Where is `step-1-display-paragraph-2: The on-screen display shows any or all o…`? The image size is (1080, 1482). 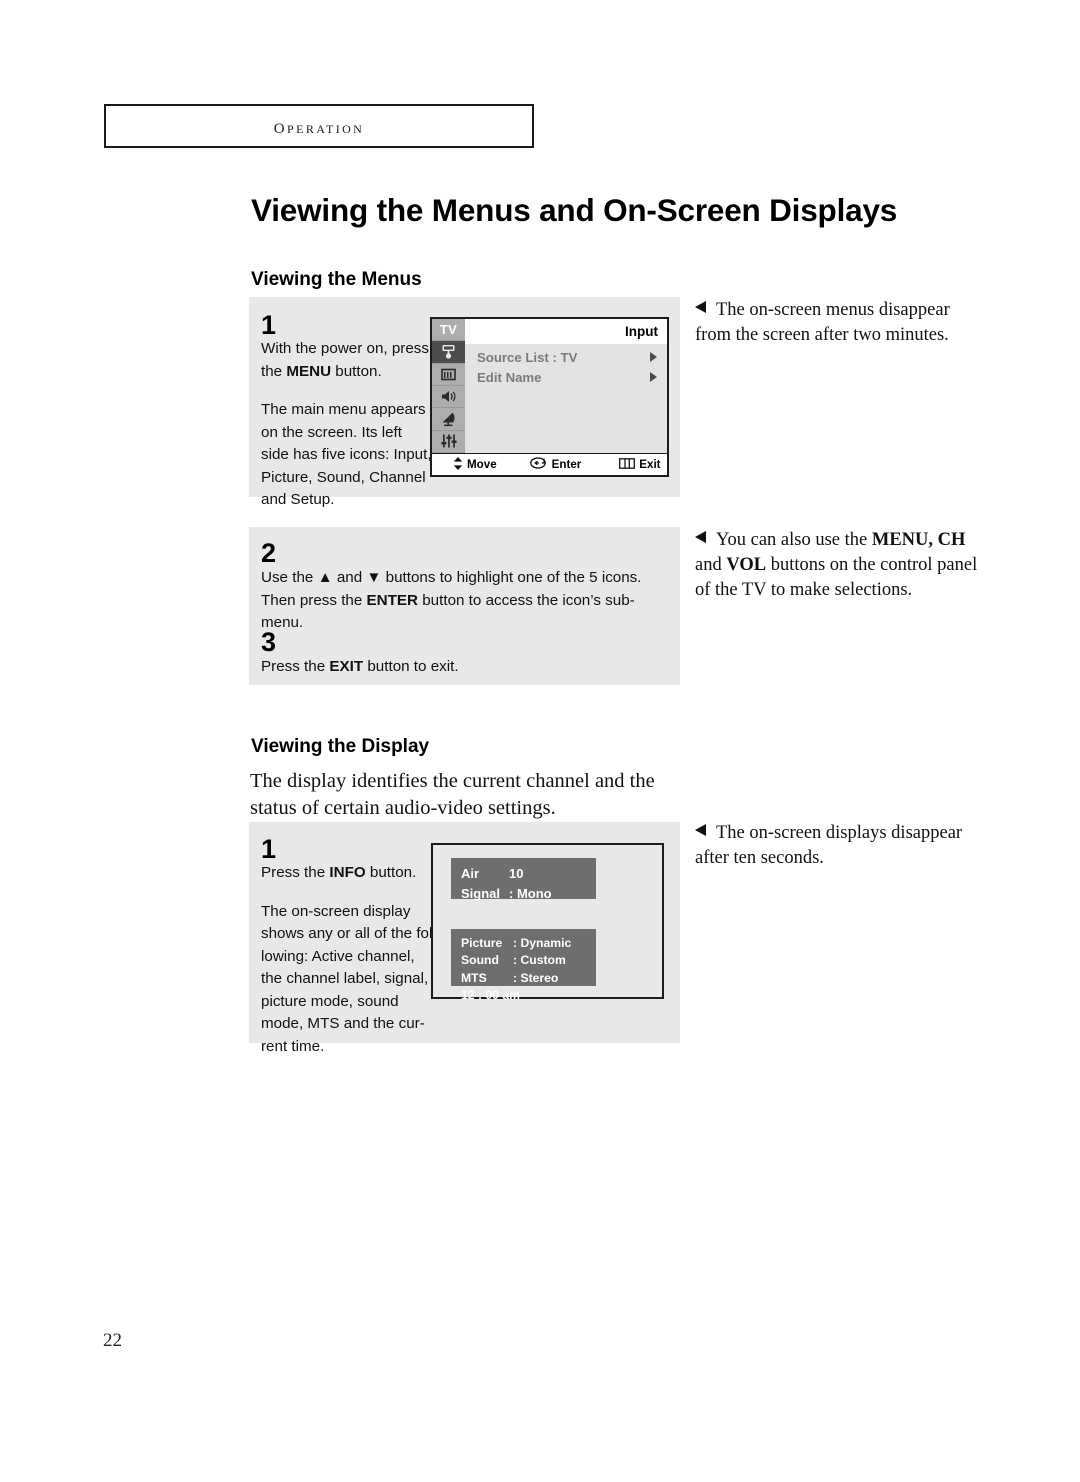
step-1-display-paragraph-2: The on-screen display shows any or all o… is located at coordinates (349, 978).